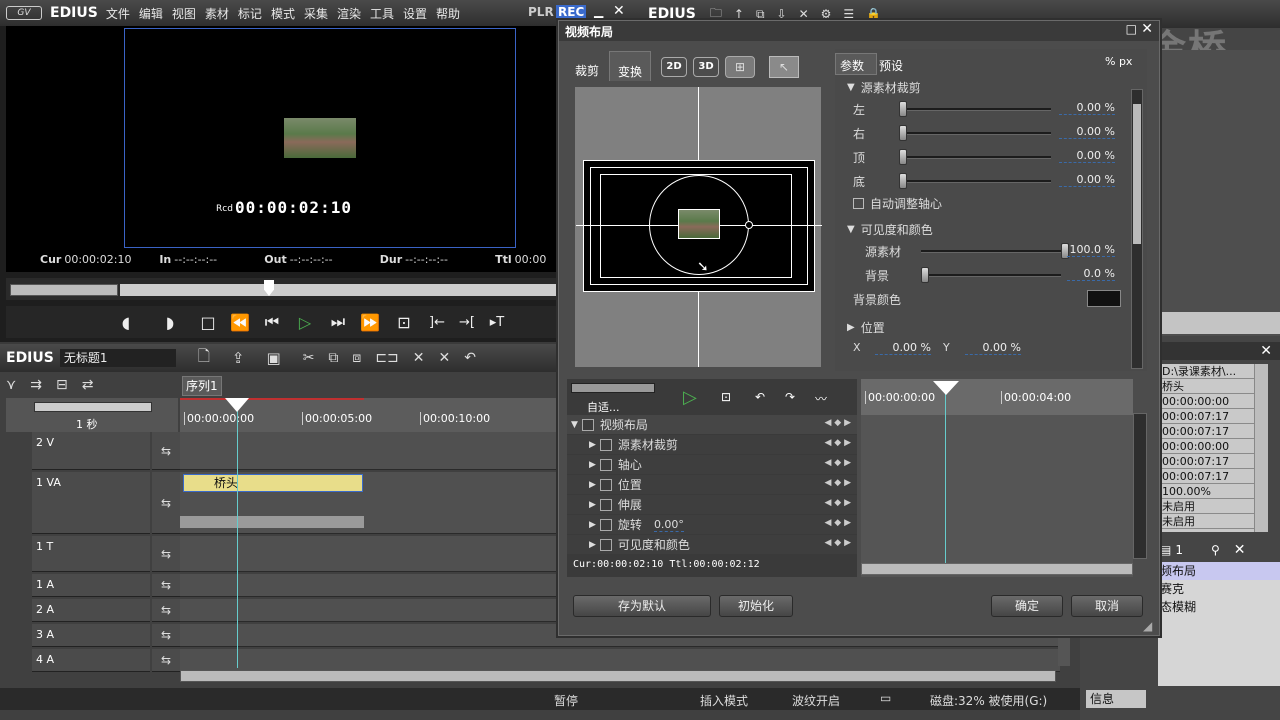 The width and height of the screenshot is (1280, 720). Describe the element at coordinates (981, 229) in the screenshot. I see `param-section: ▼ 可见度和颜色` at that location.